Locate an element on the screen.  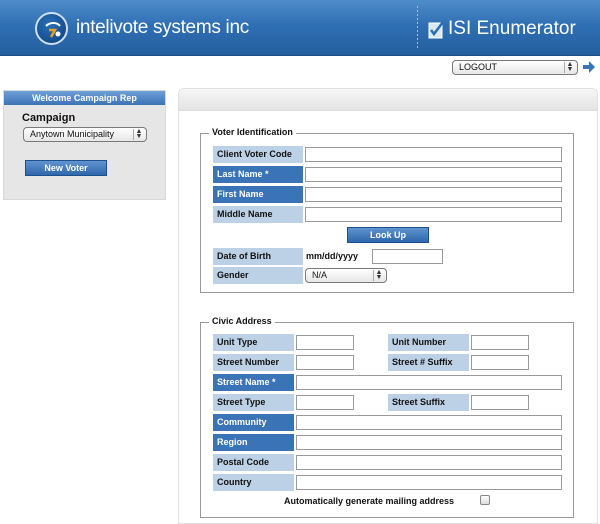
civic-address-legend: Civic Address is located at coordinates (242, 321).